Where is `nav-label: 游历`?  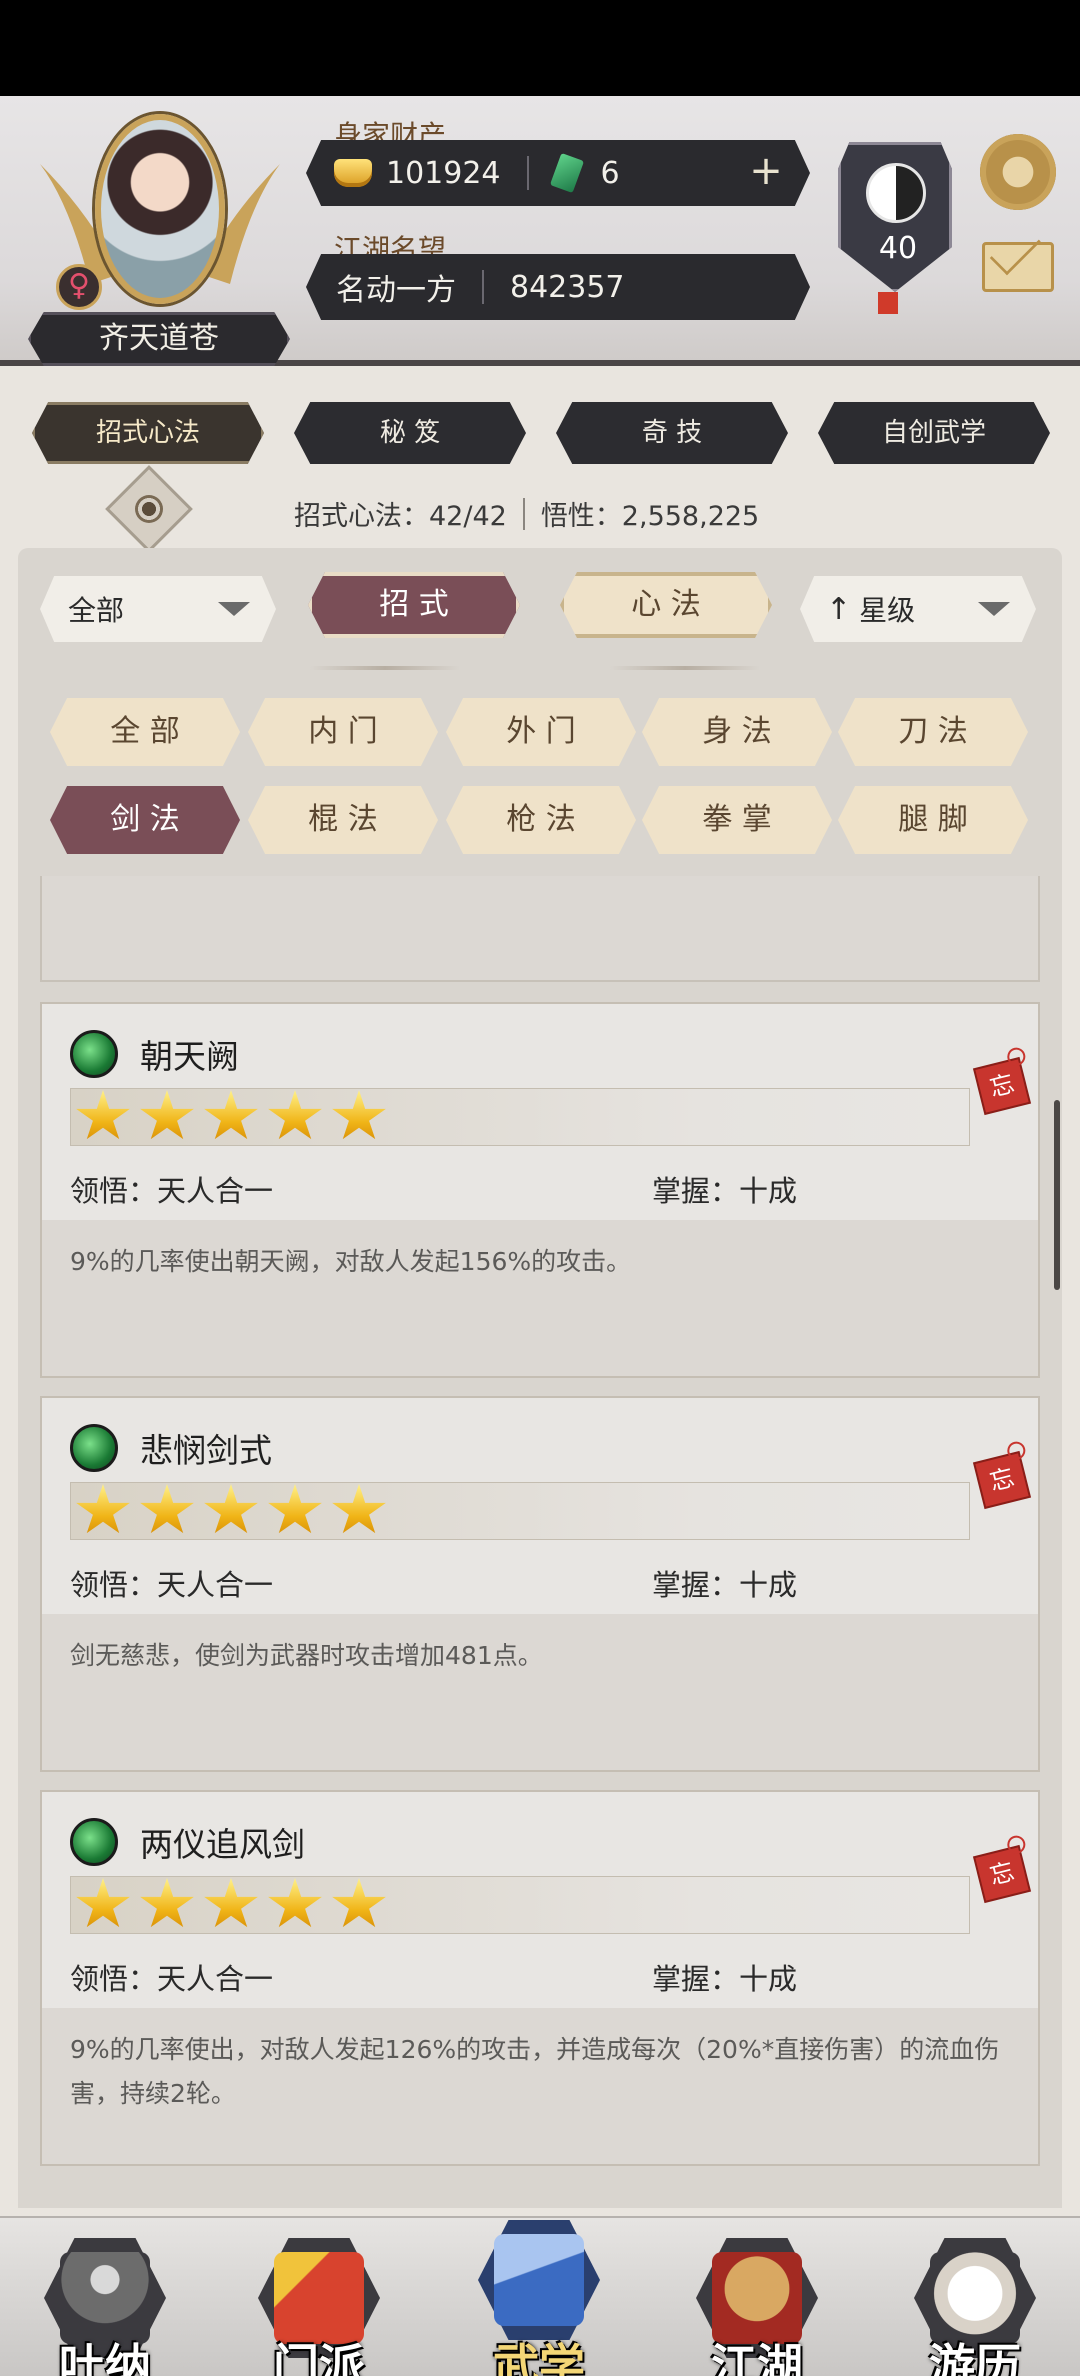 nav-label: 游历 is located at coordinates (975, 2357).